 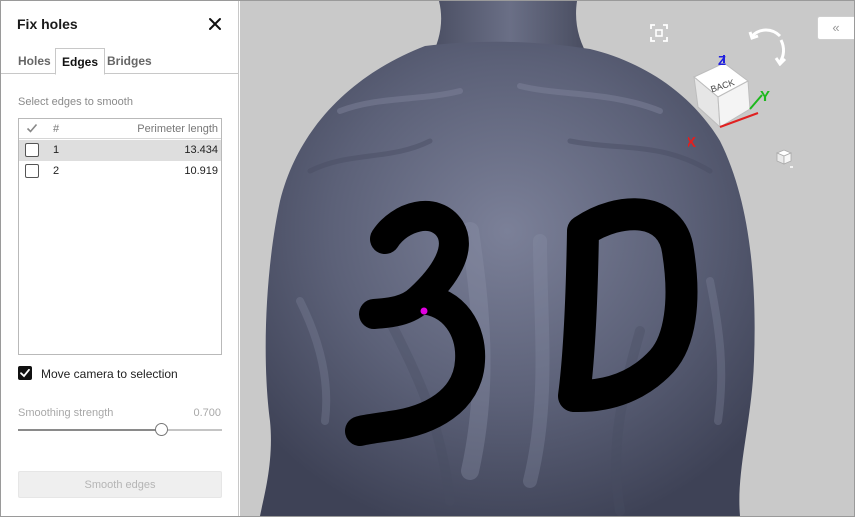 What do you see at coordinates (120, 236) in the screenshot?
I see `edges-list: # Perimeter length 1 13.434 2 10.919` at bounding box center [120, 236].